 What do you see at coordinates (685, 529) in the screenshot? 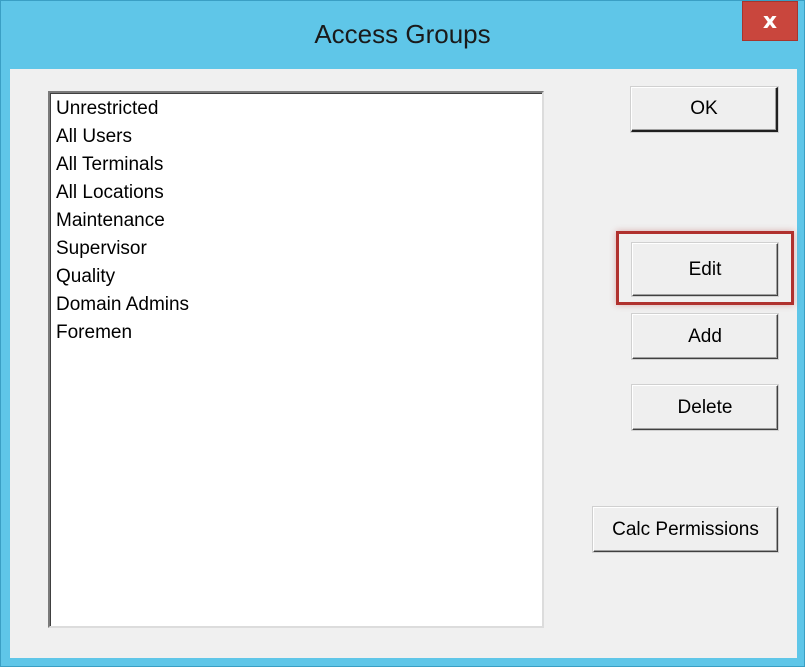
I see `calc-permissions-button: Calc Permissions` at bounding box center [685, 529].